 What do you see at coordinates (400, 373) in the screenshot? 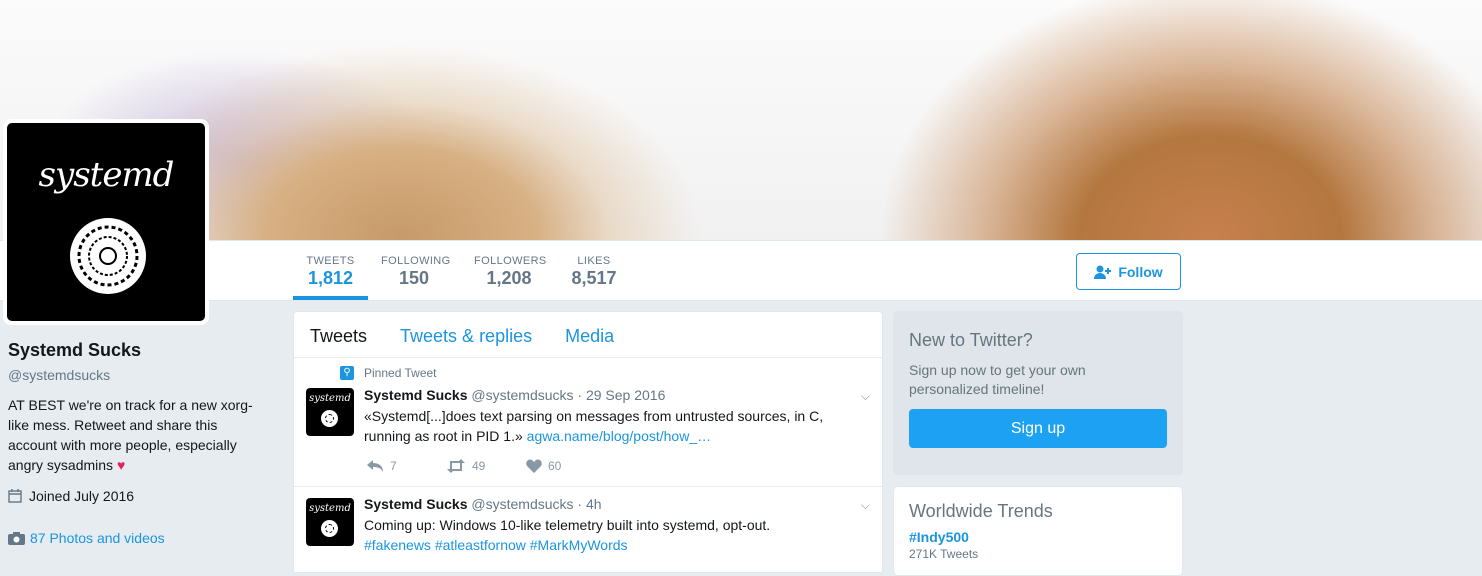
I see `pinned-label: Pinned Tweet` at bounding box center [400, 373].